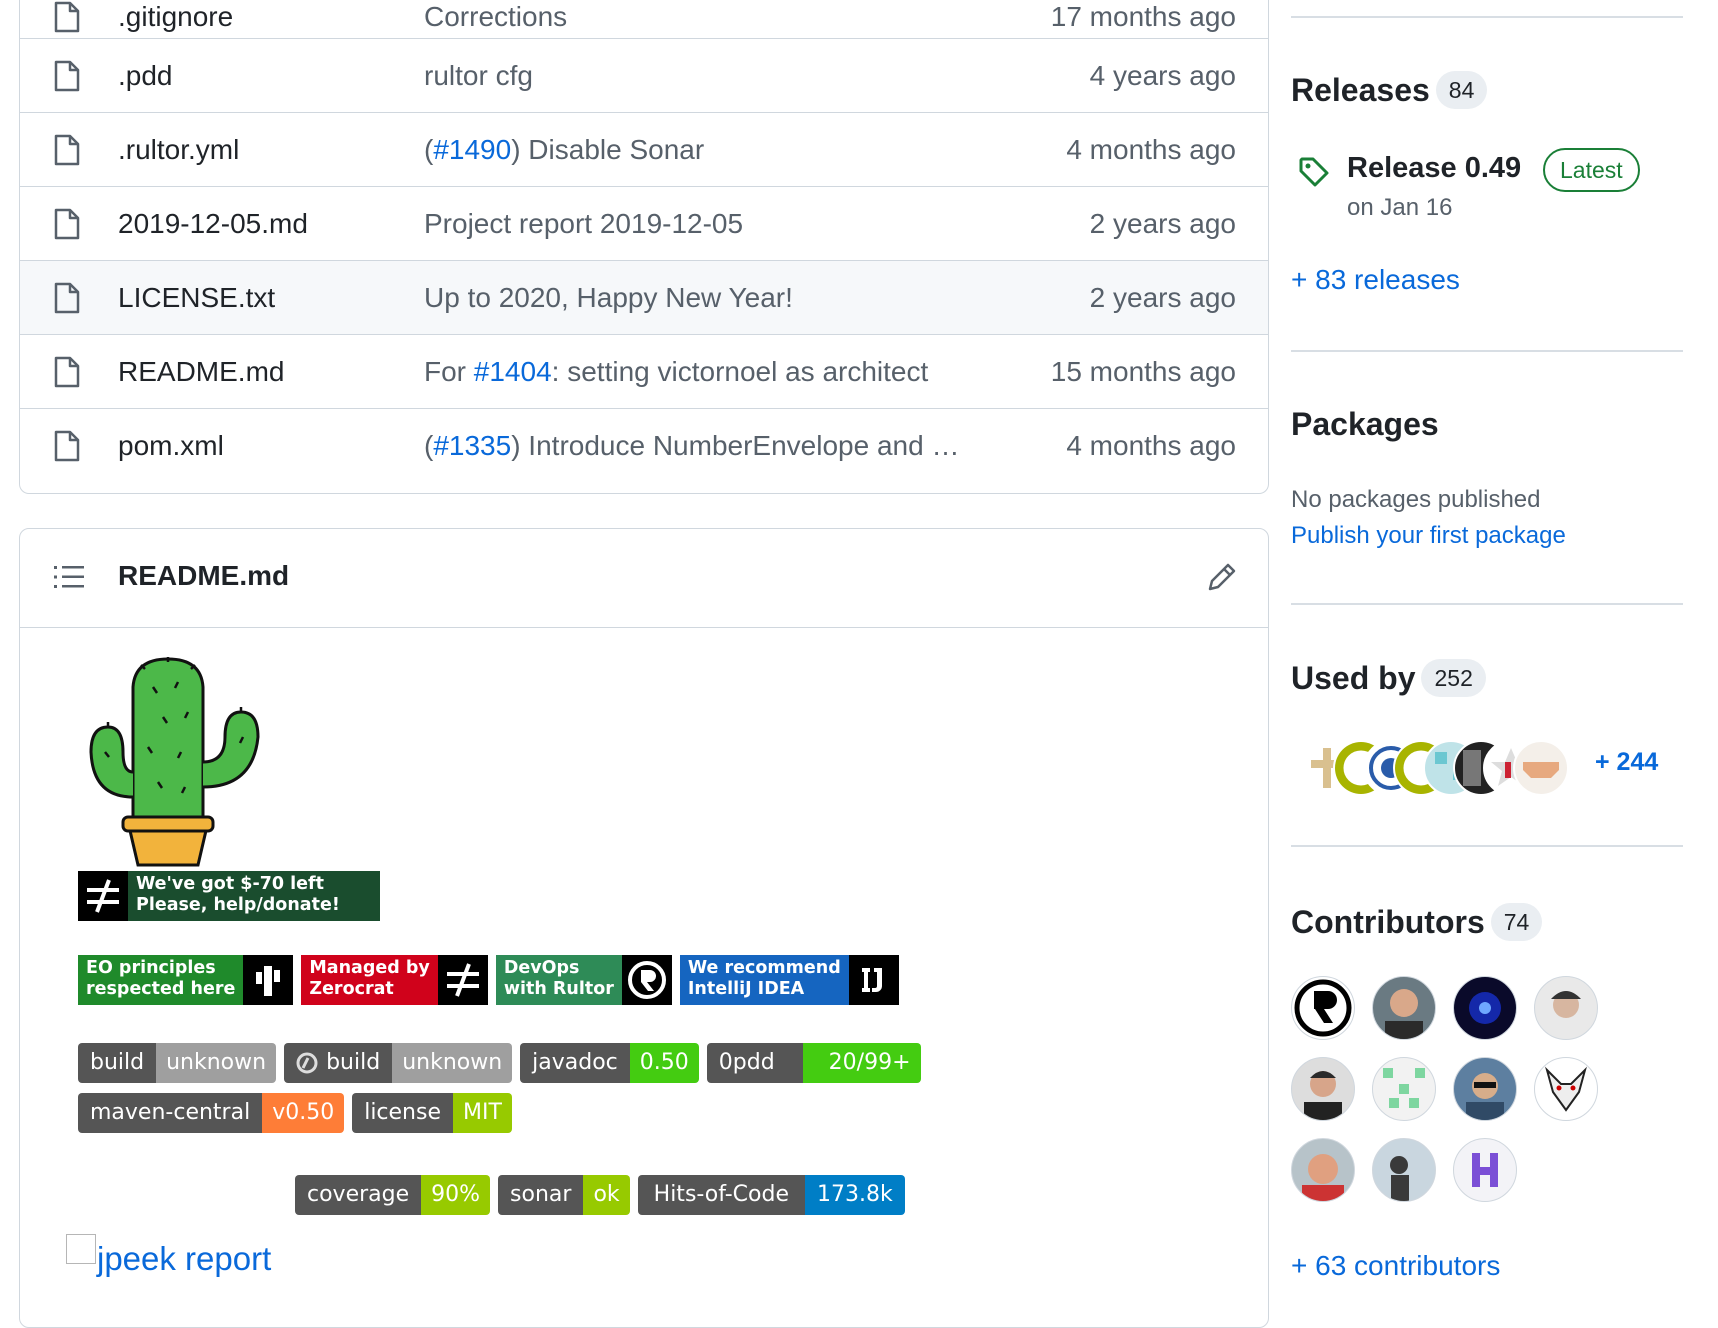  Describe the element at coordinates (608, 298) in the screenshot. I see `commit-message: Up to 2020, Happy New Year!` at that location.